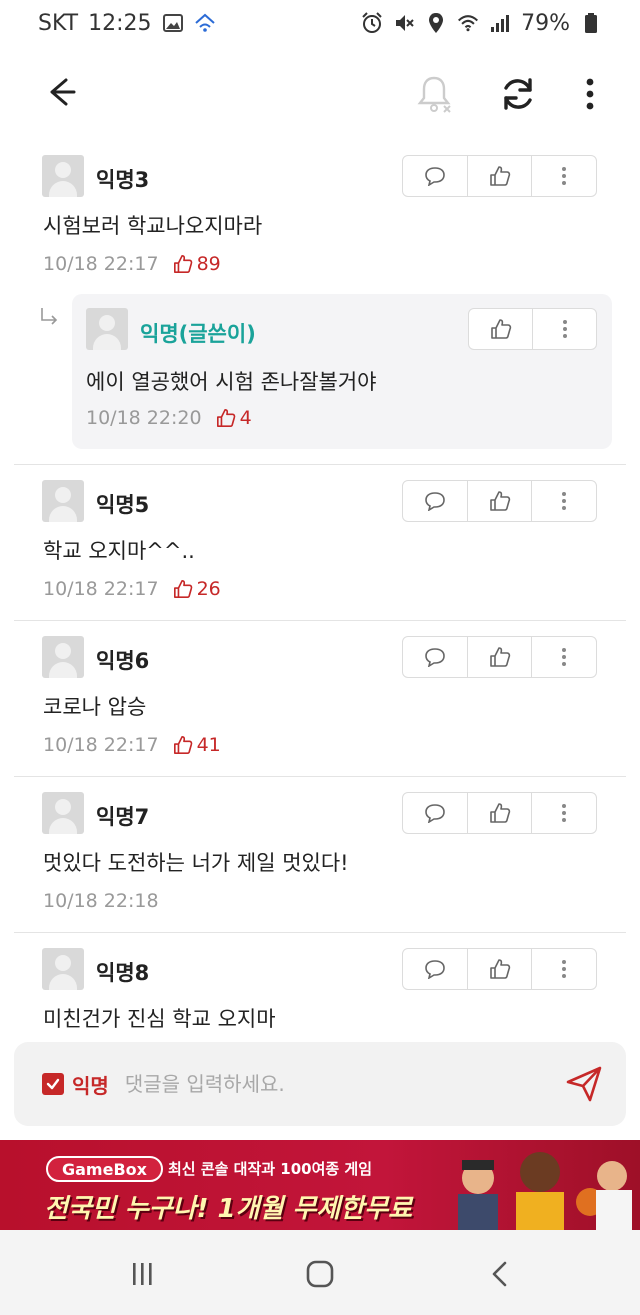 Image resolution: width=640 pixels, height=1315 pixels. What do you see at coordinates (591, 23) in the screenshot?
I see `battery-icon` at bounding box center [591, 23].